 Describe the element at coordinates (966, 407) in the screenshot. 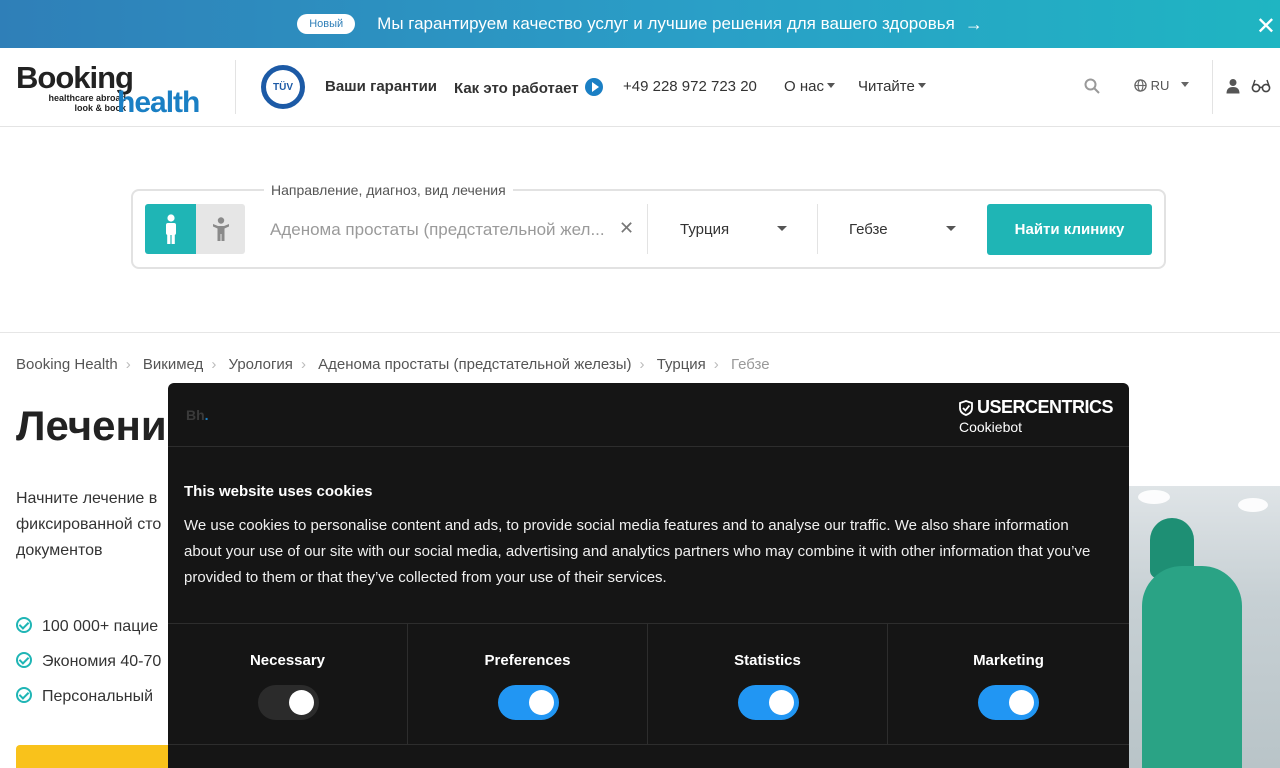

I see `shield-icon` at that location.